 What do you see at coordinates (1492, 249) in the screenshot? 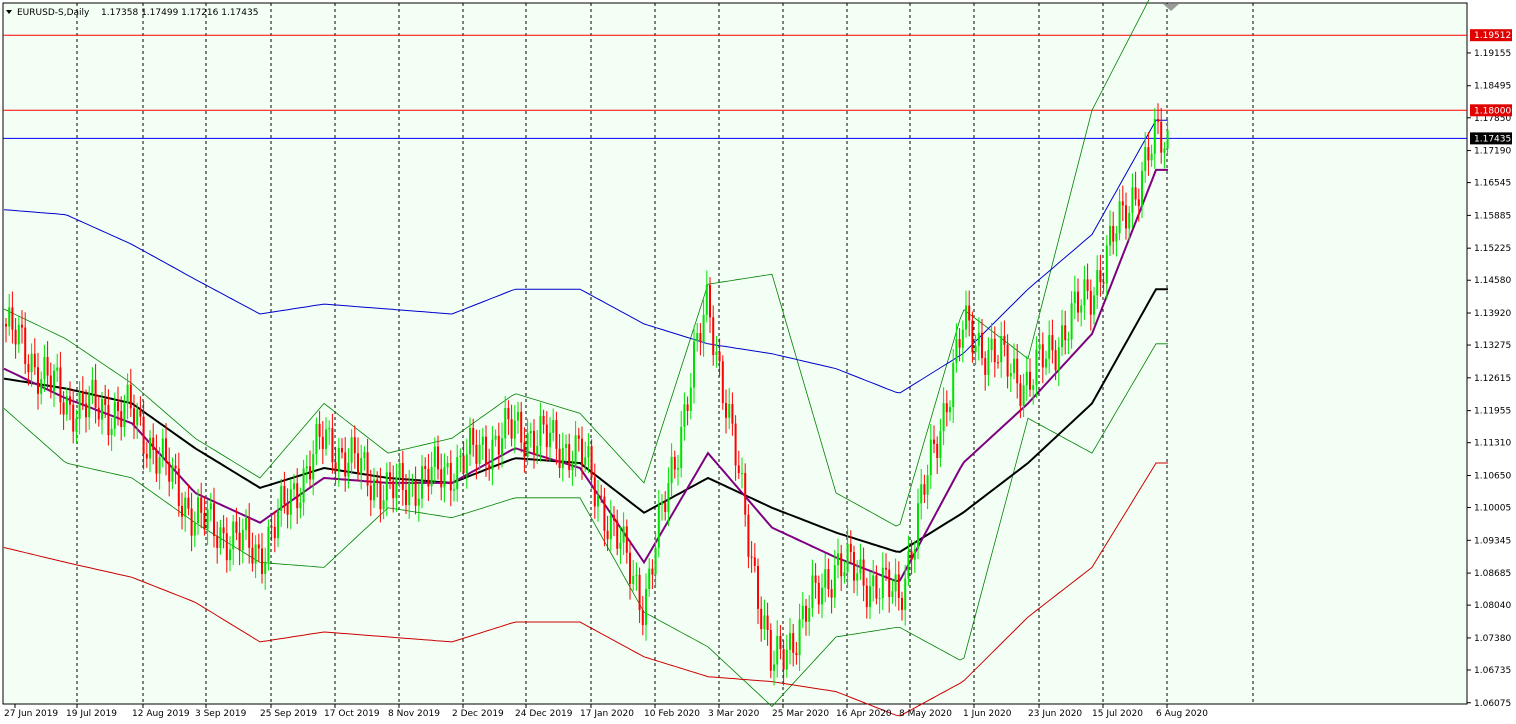
I see `y-tick-label: 1.15225` at bounding box center [1492, 249].